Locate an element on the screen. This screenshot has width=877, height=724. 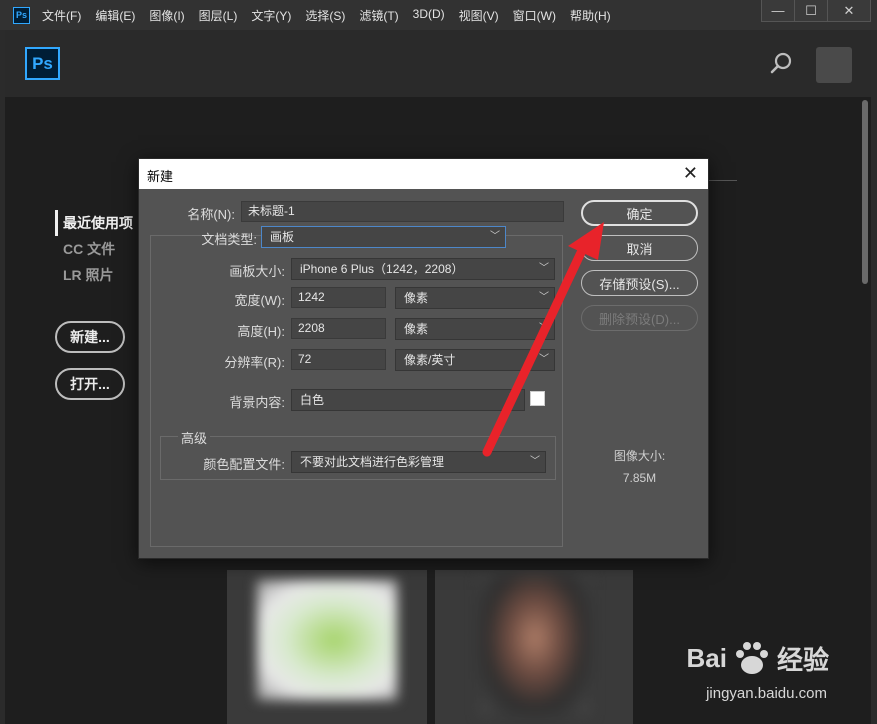
width-unit-select: 像素 ﹀ is located at coordinates (475, 298).